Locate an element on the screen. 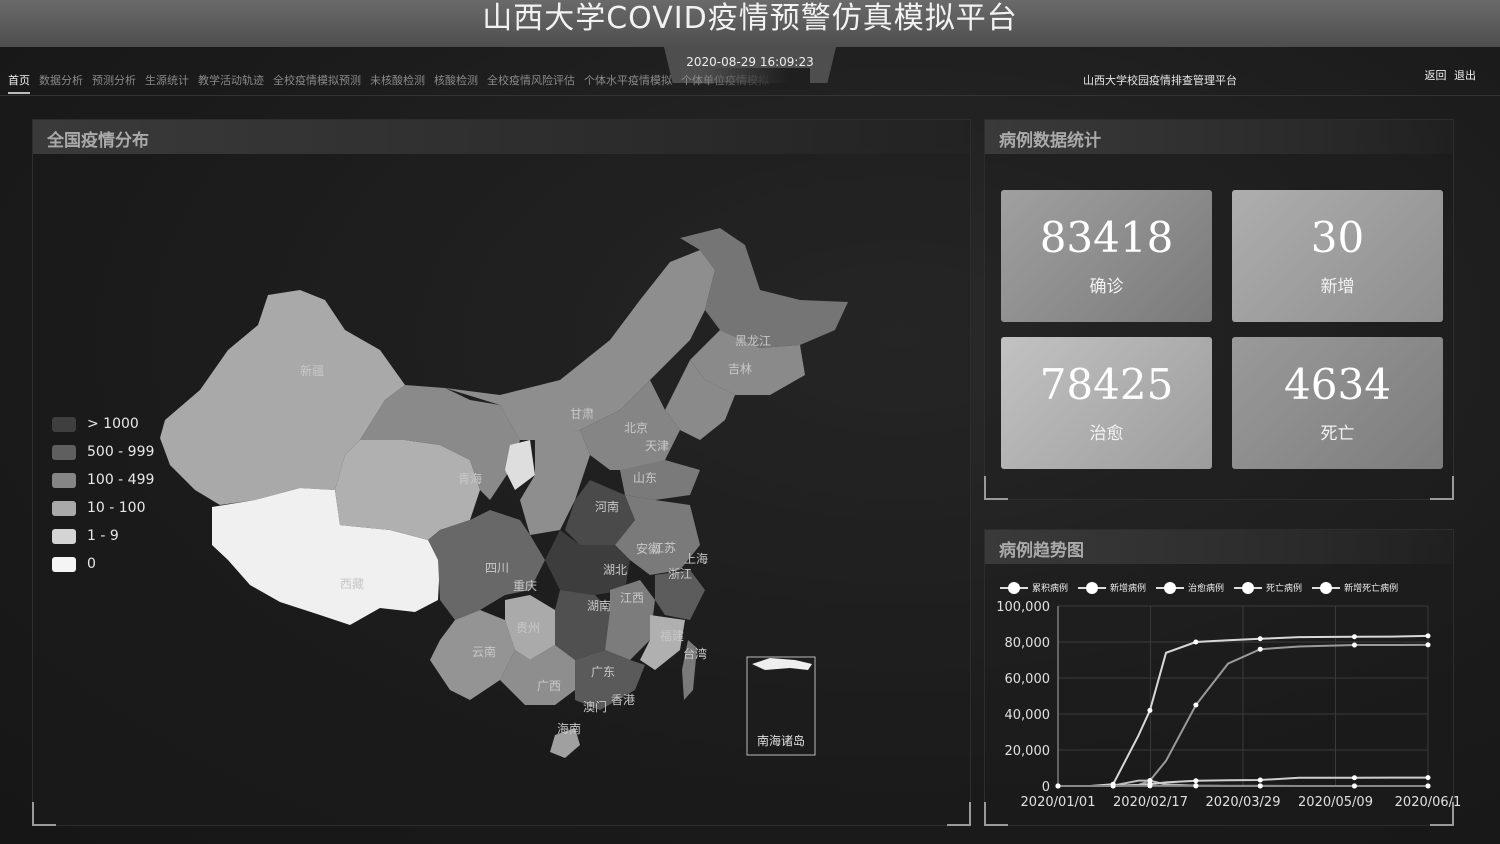  chart-legend: 累积病例 新增病例 治愈病例 死亡病例 新增死亡病例 is located at coordinates (1199, 587).